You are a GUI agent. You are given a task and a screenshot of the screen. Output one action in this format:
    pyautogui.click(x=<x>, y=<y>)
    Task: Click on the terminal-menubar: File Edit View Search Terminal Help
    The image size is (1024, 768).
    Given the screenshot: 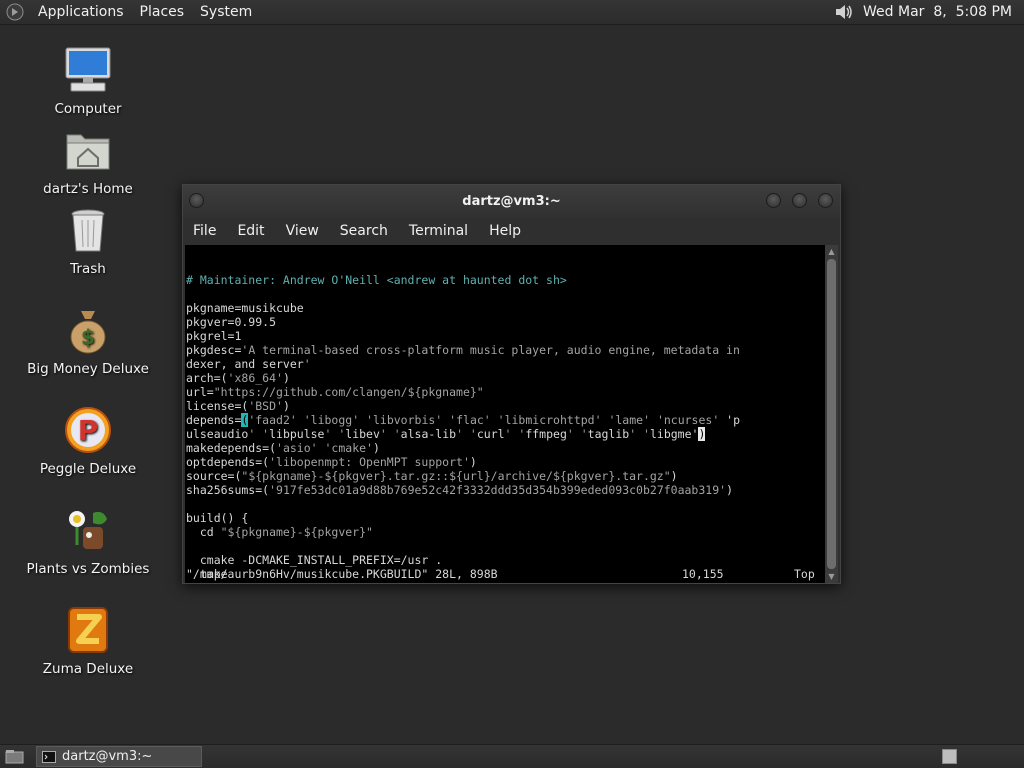 What is the action you would take?
    pyautogui.click(x=511, y=231)
    